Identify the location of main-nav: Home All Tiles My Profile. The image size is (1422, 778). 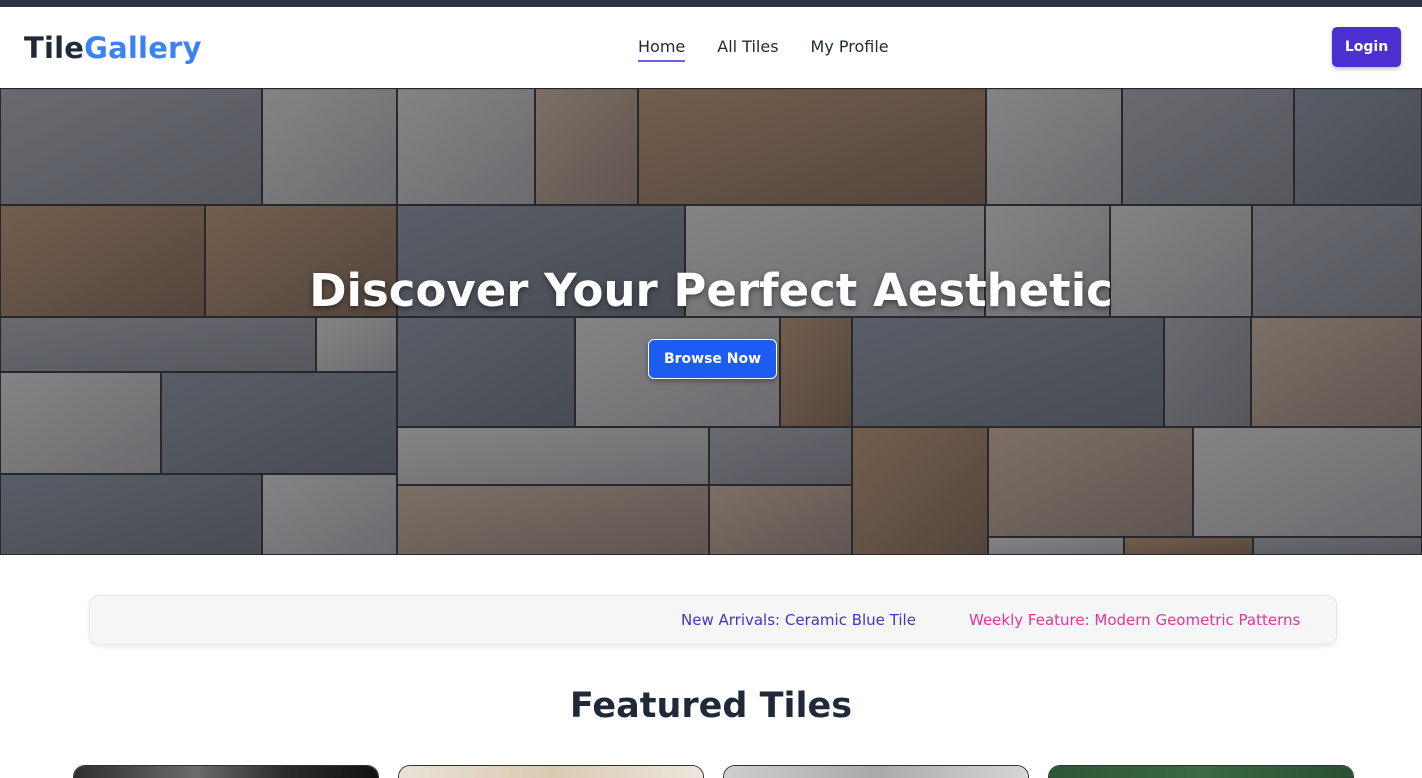
(763, 49).